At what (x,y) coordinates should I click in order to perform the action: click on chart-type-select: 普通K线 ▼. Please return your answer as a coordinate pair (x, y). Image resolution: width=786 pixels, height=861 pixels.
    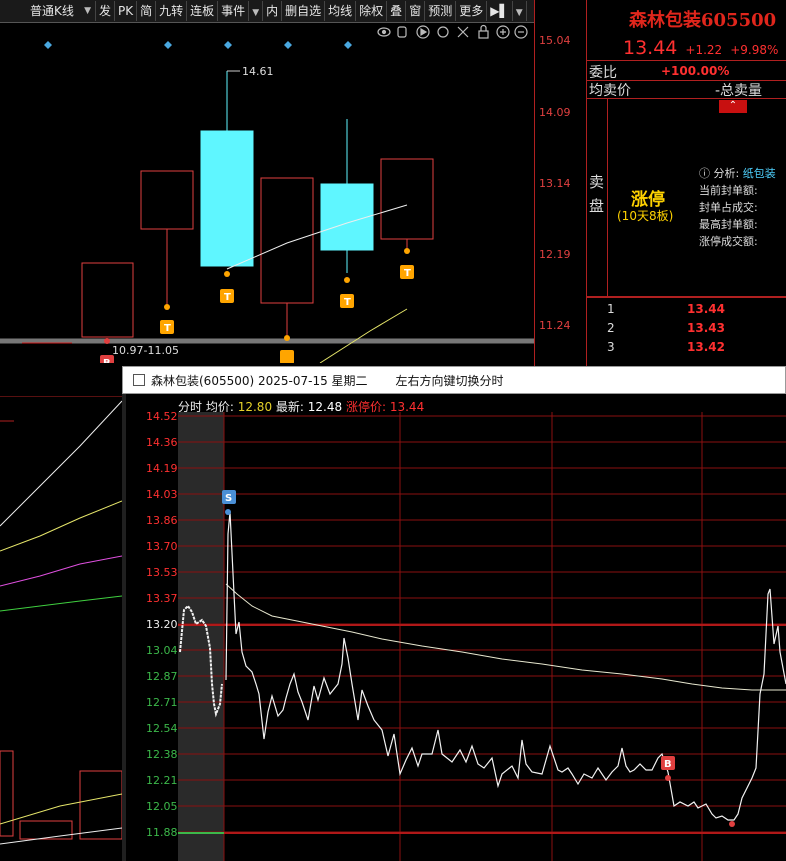
    Looking at the image, I should click on (48, 11).